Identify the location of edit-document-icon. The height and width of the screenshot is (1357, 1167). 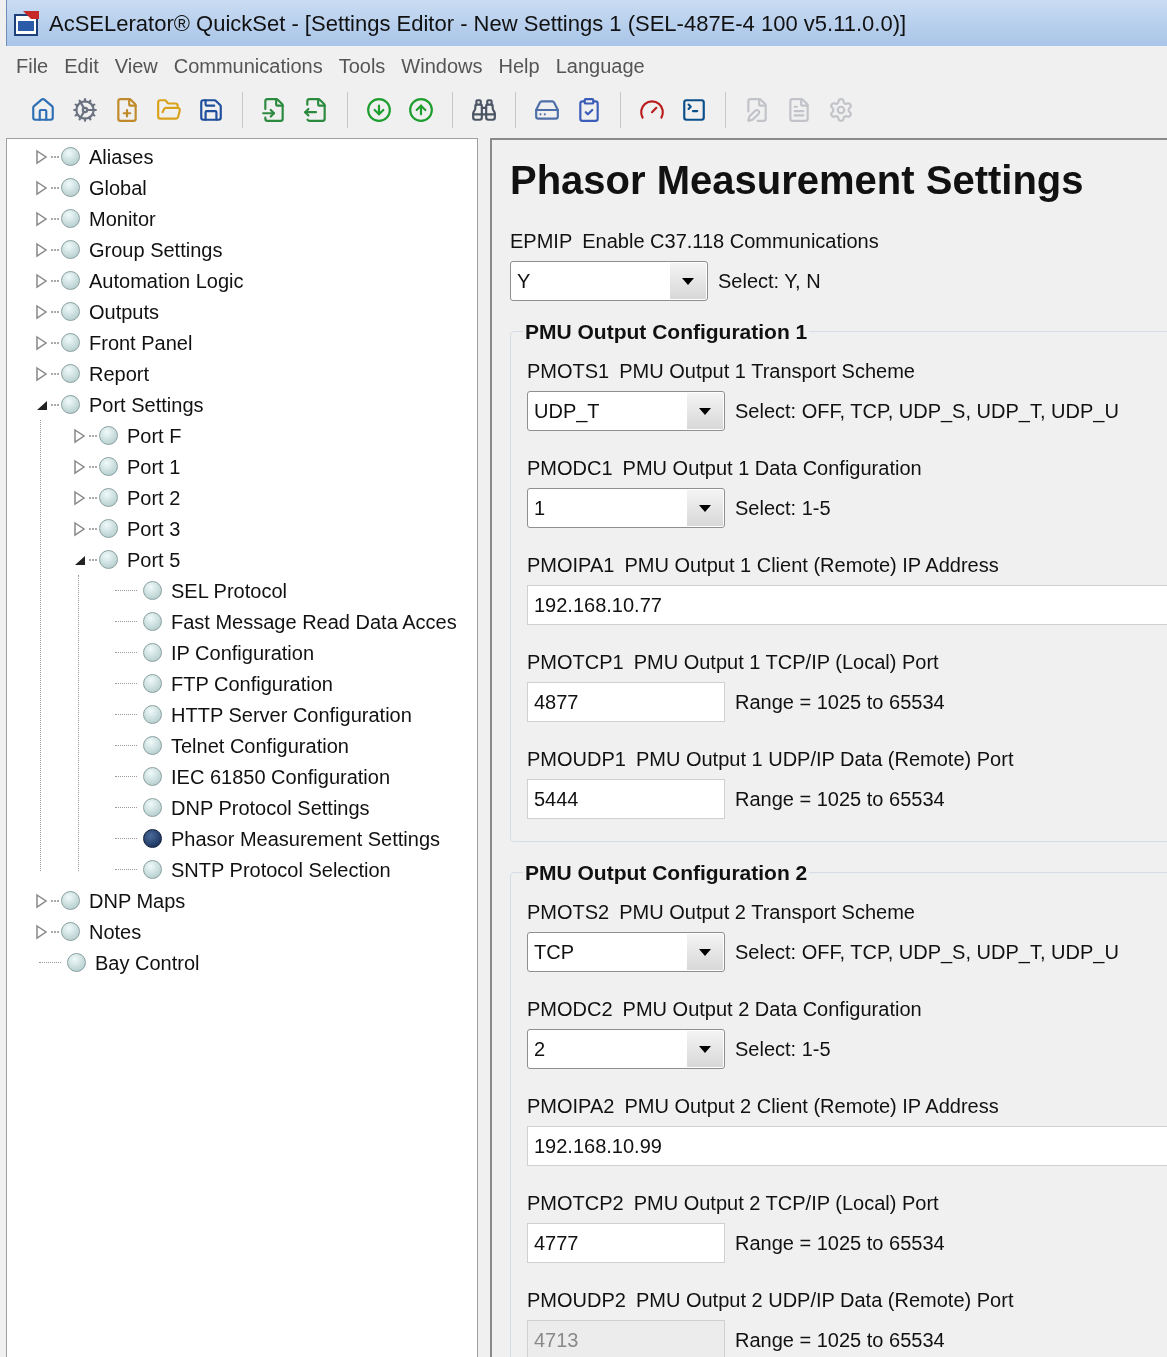
(757, 110).